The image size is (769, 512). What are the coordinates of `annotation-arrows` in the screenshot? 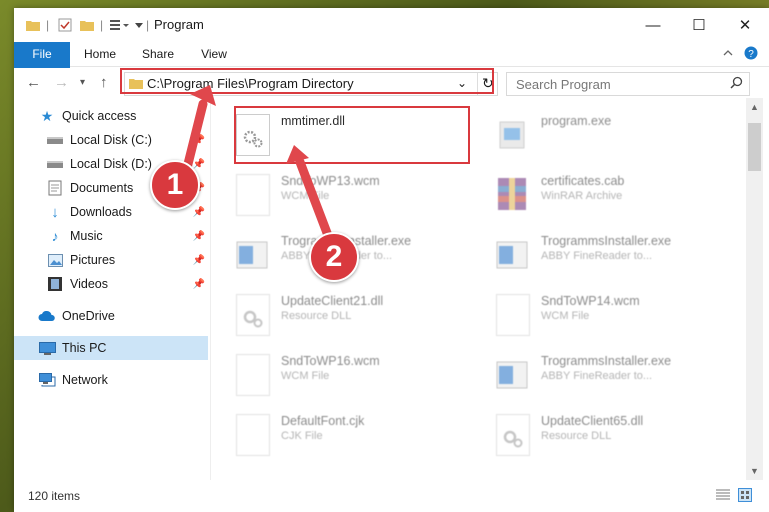 It's located at (259, 168).